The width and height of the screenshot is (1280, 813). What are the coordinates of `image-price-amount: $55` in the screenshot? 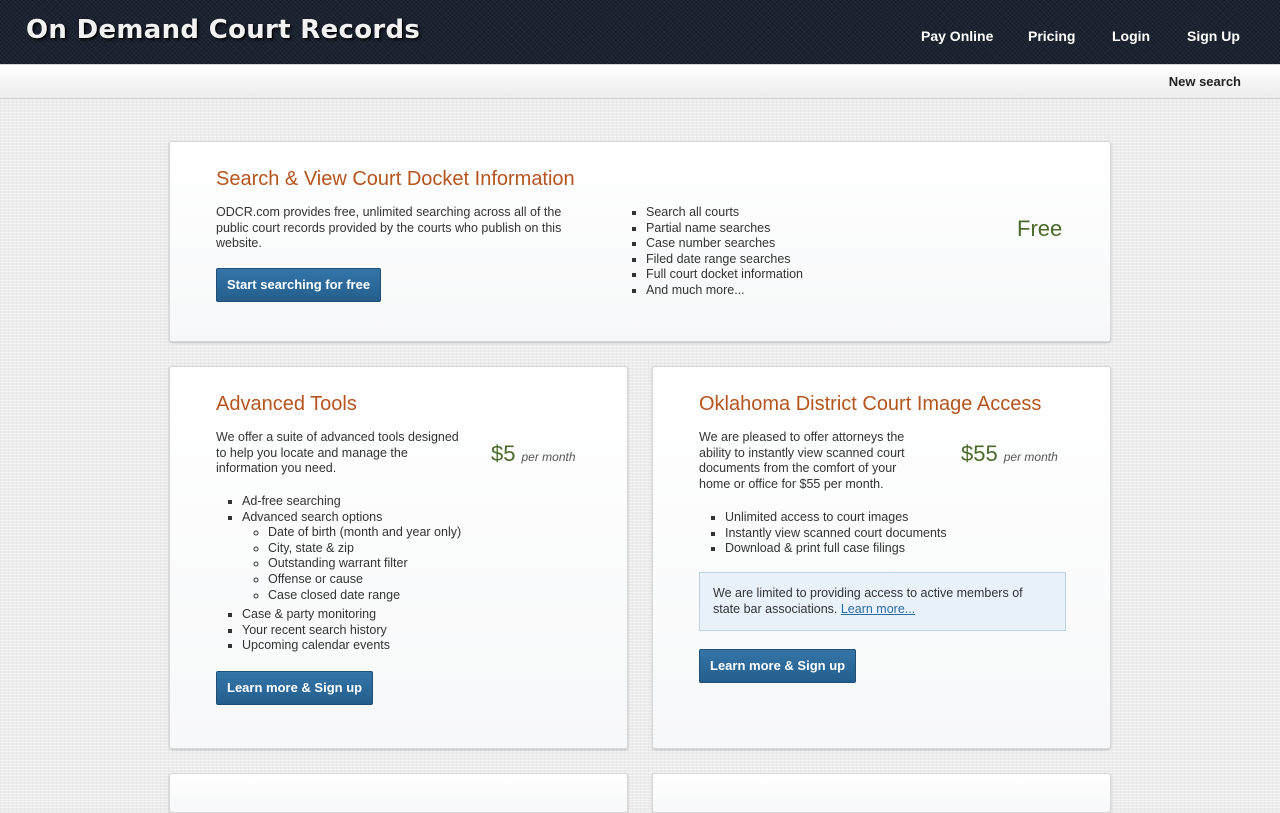 It's located at (979, 453).